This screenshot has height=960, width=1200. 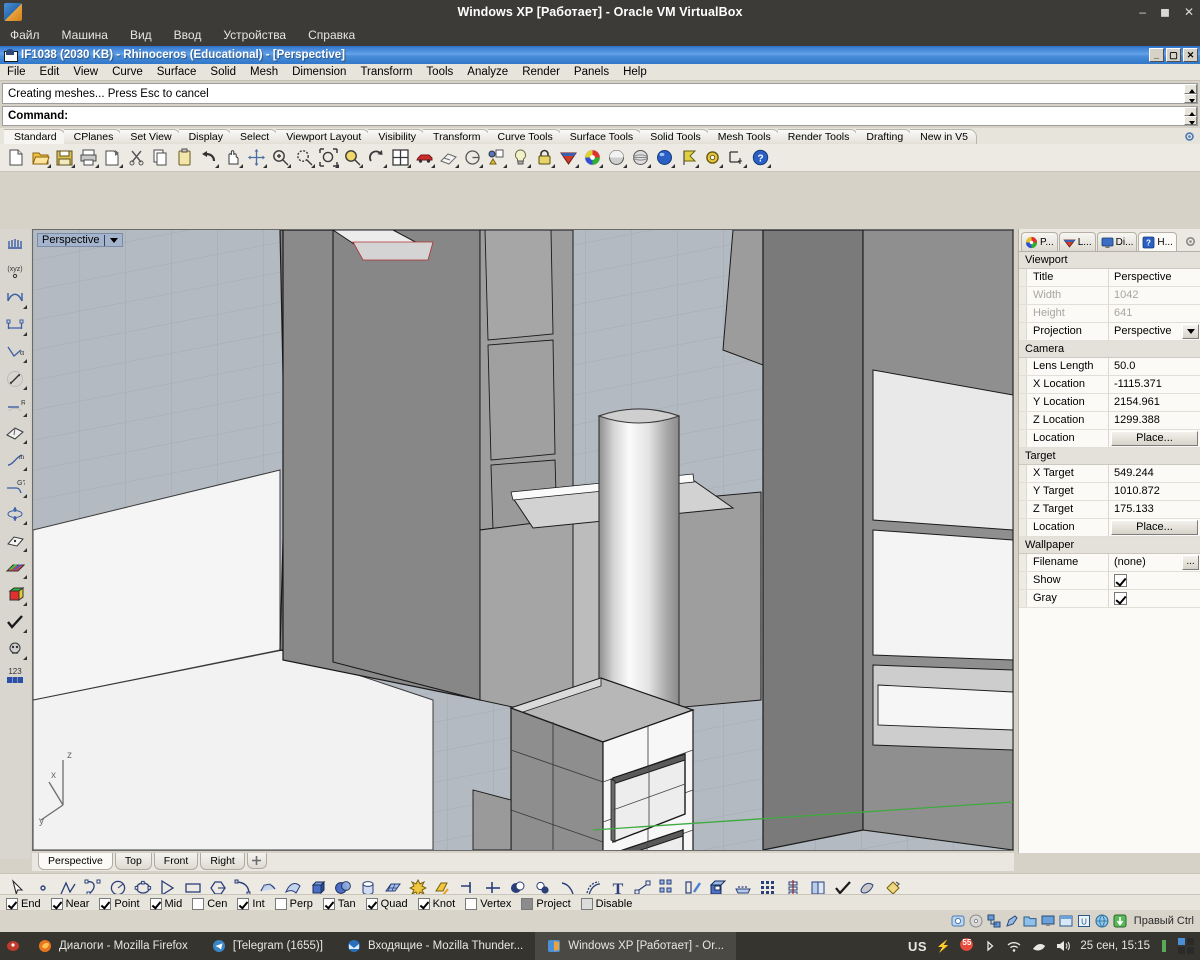 What do you see at coordinates (1054, 946) in the screenshot?
I see `host-system-tray: US ⚡ 55 25 сен, 15:15` at bounding box center [1054, 946].